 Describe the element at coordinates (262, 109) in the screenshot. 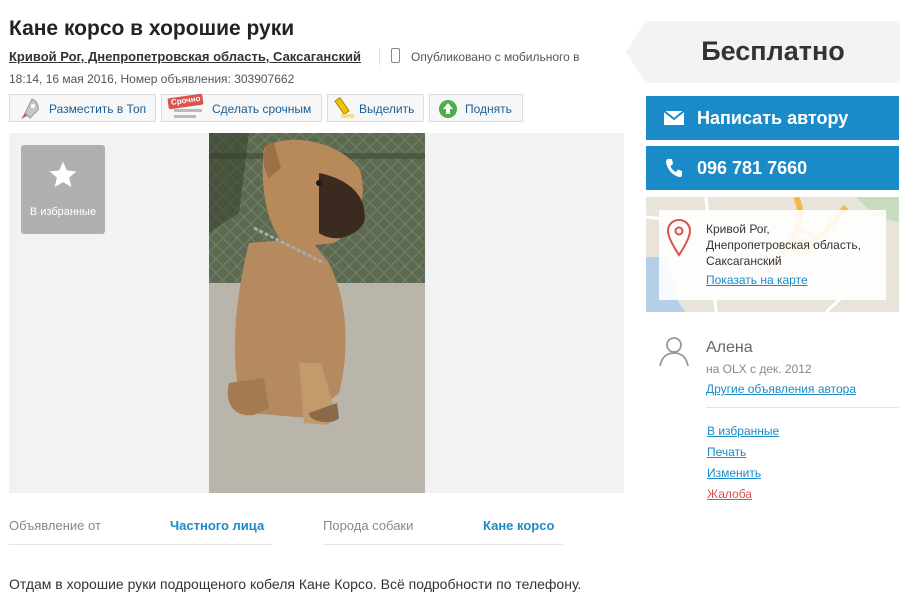

I see `make-urgent-label: Сделать срочным` at that location.